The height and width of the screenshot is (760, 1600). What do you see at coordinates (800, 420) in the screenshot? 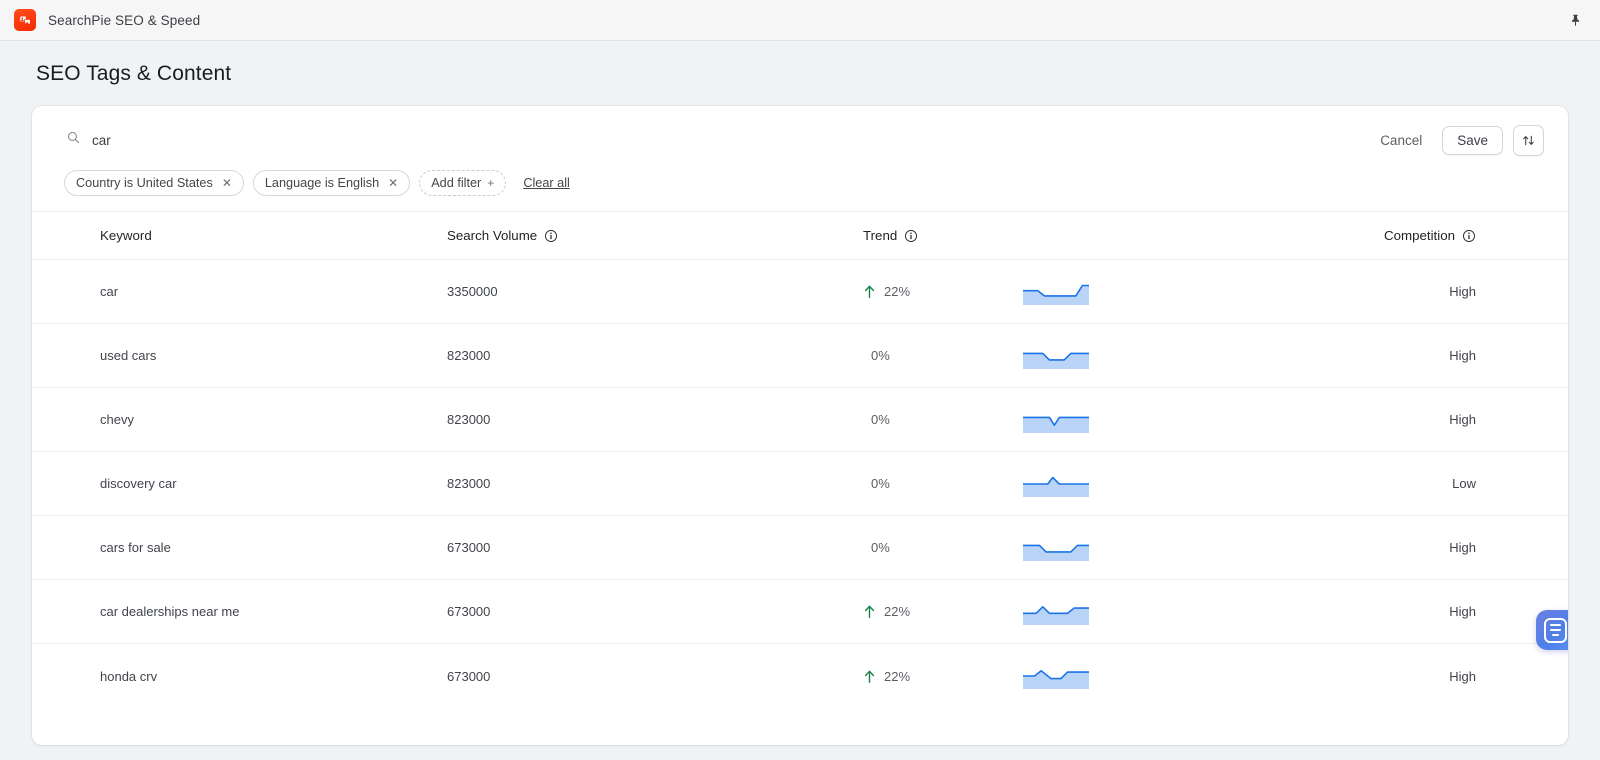
I see `table-row: chevy 823000 0% High` at bounding box center [800, 420].